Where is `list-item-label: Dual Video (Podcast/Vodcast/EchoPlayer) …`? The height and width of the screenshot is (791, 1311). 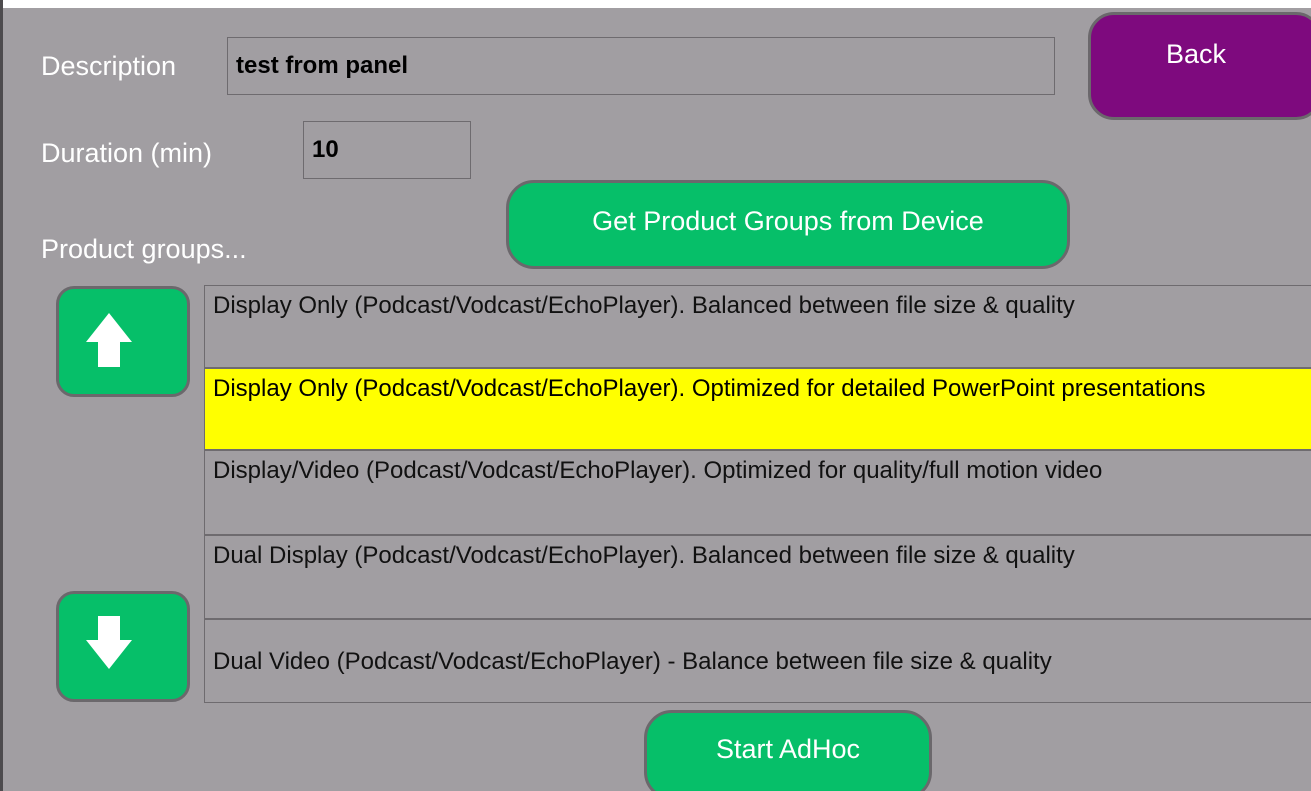
list-item-label: Dual Video (Podcast/Vodcast/EchoPlayer) … is located at coordinates (632, 661).